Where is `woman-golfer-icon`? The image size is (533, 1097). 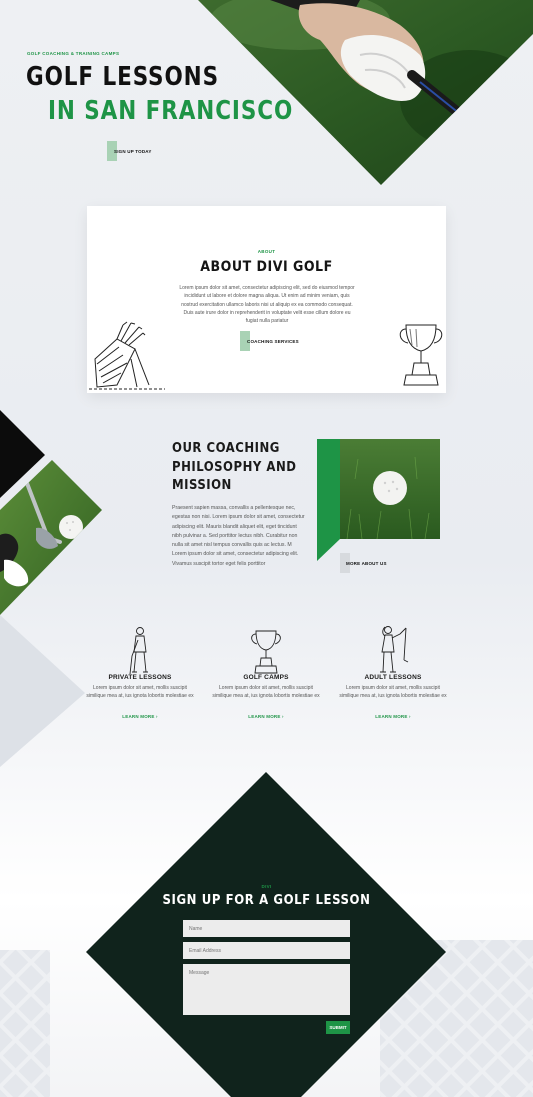 woman-golfer-icon is located at coordinates (394, 649).